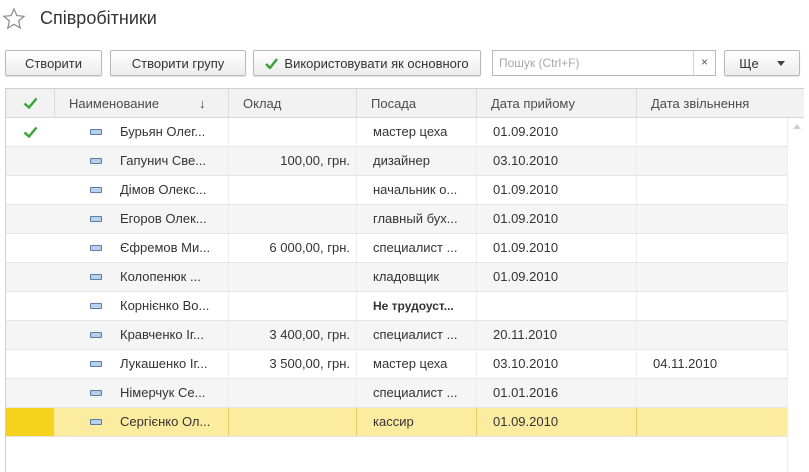 The image size is (809, 472). I want to click on vertical-scrollbar, so click(795, 295).